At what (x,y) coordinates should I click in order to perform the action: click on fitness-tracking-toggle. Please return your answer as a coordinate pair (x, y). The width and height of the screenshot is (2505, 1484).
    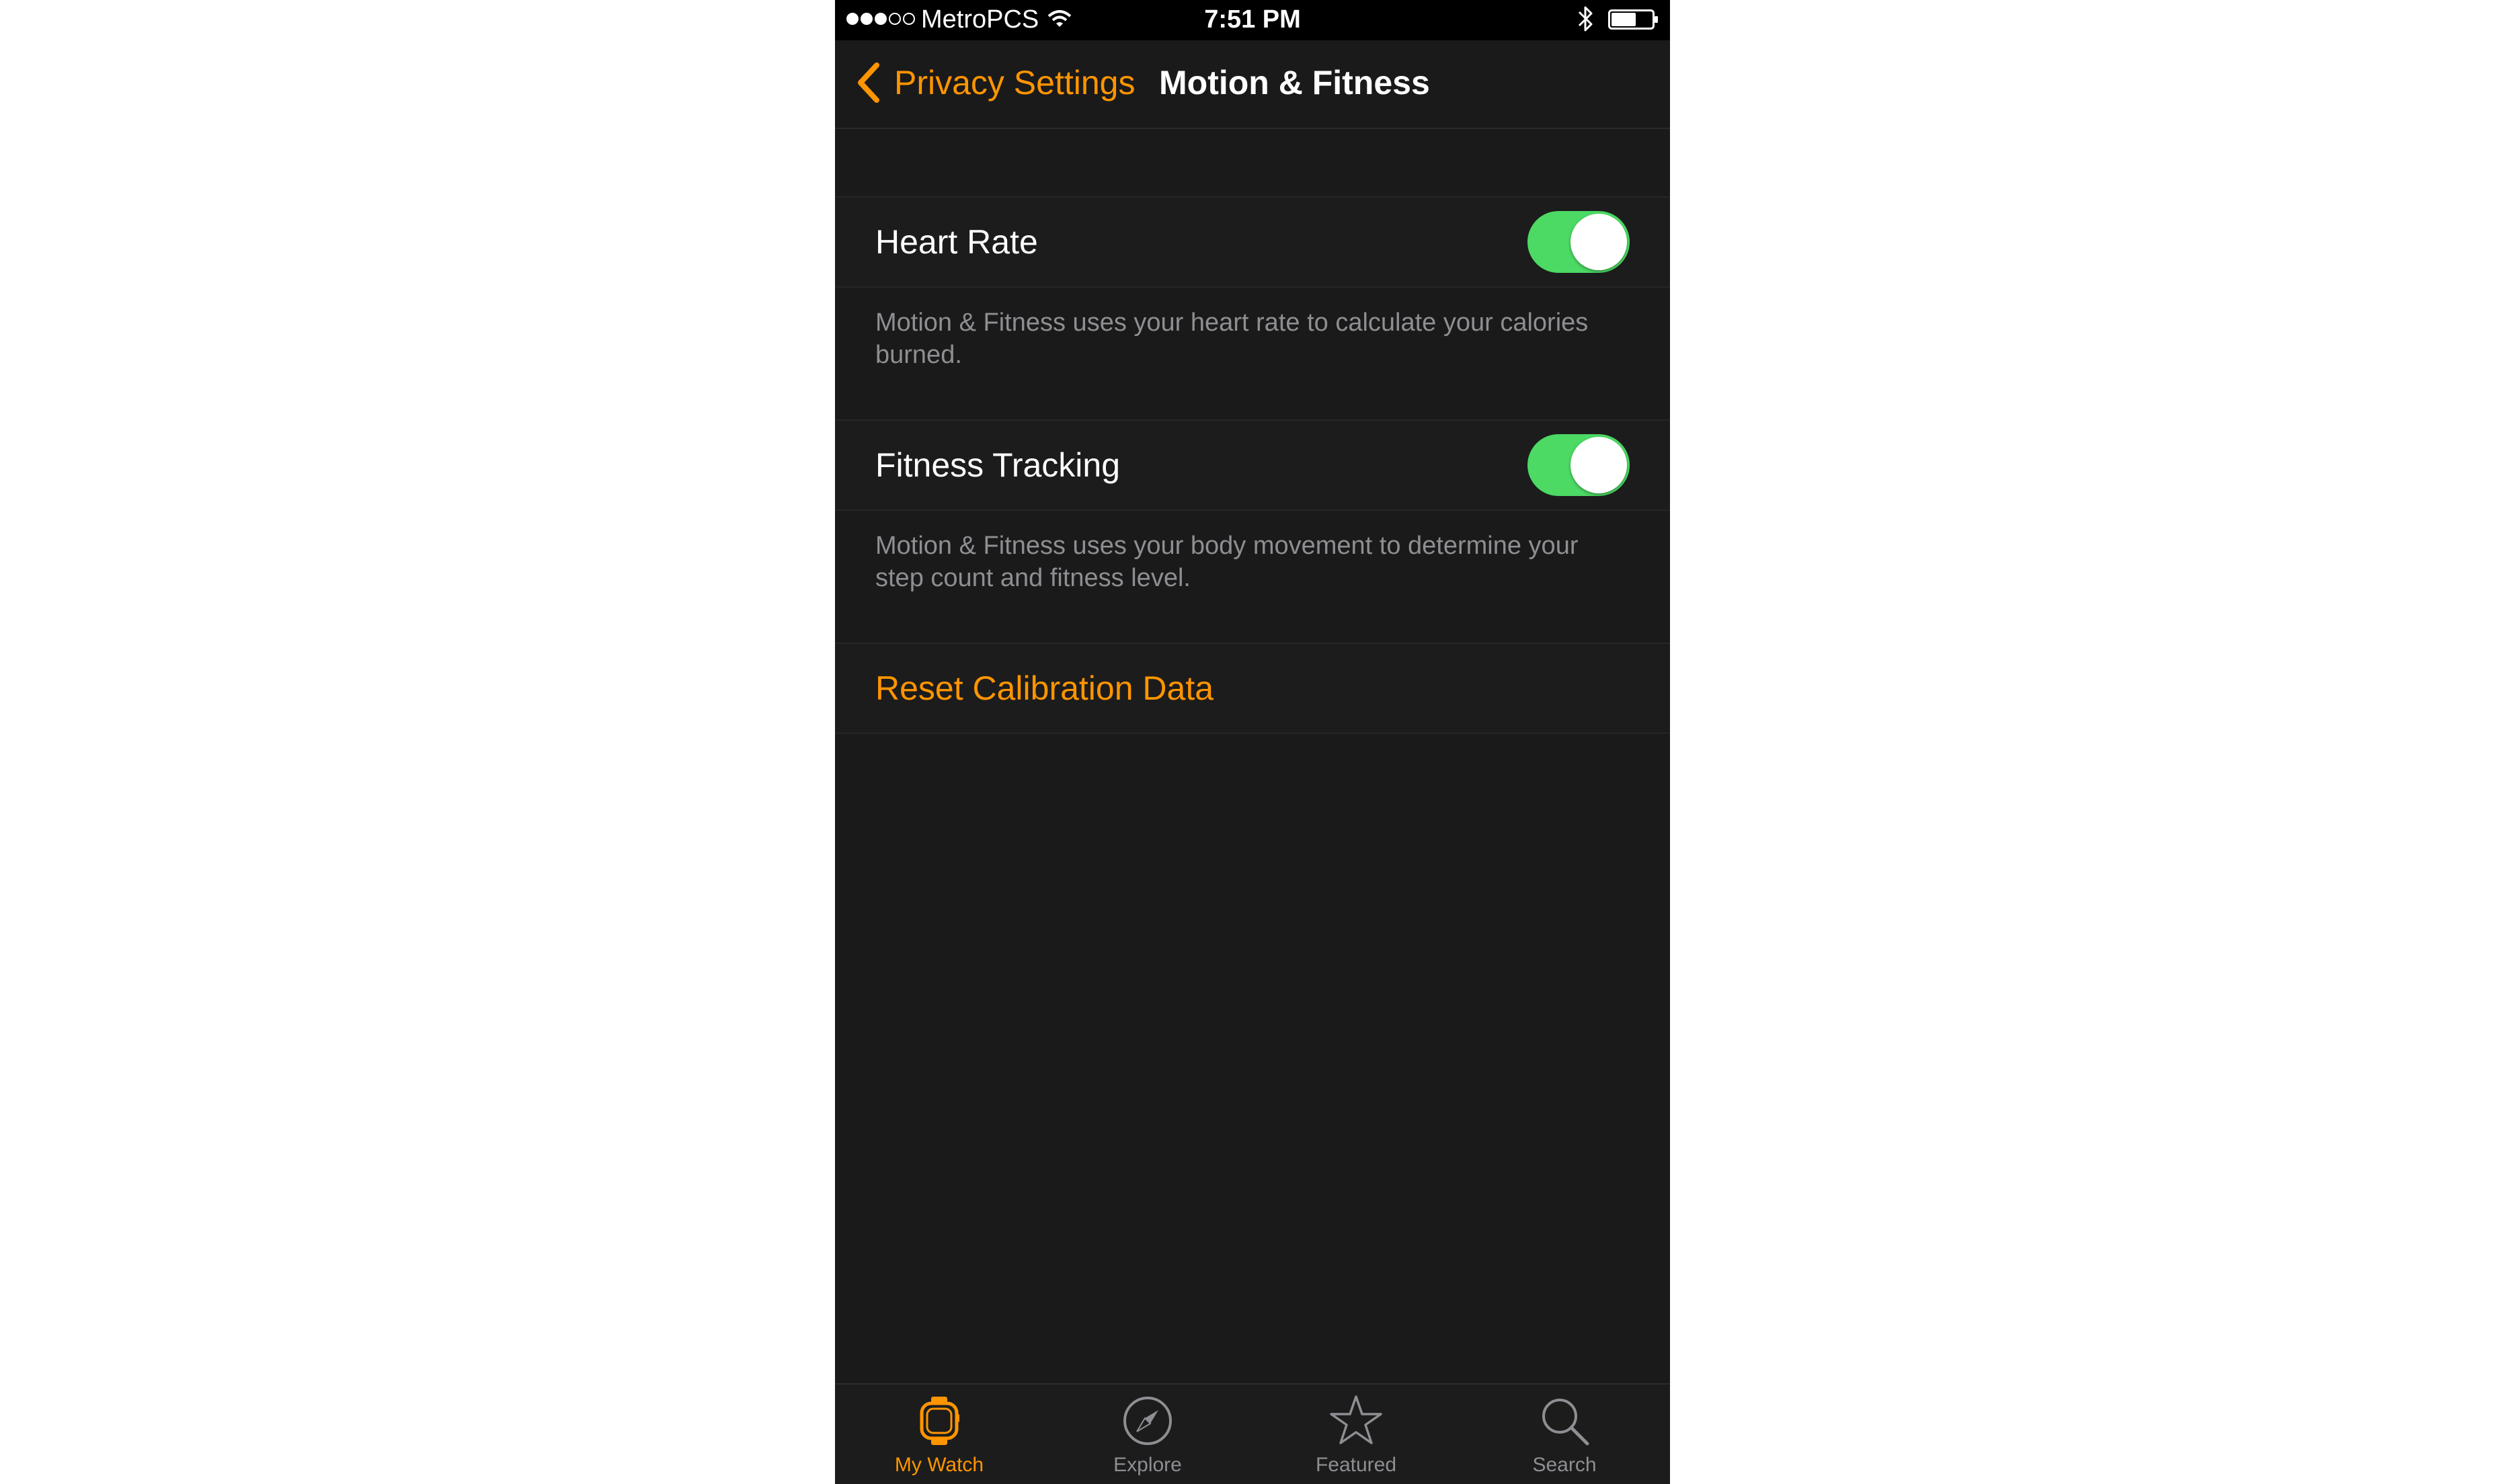
    Looking at the image, I should click on (1578, 465).